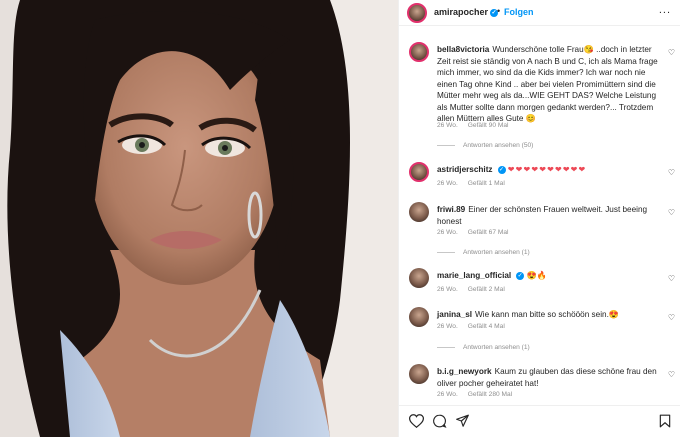  Describe the element at coordinates (488, 125) in the screenshot. I see `comment-likes: Gefällt 90 Mal` at that location.